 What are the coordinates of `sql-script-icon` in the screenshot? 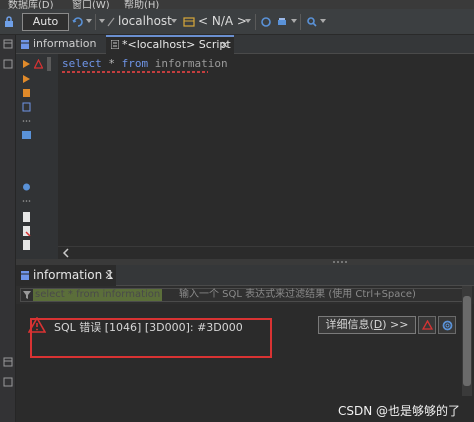 It's located at (115, 44).